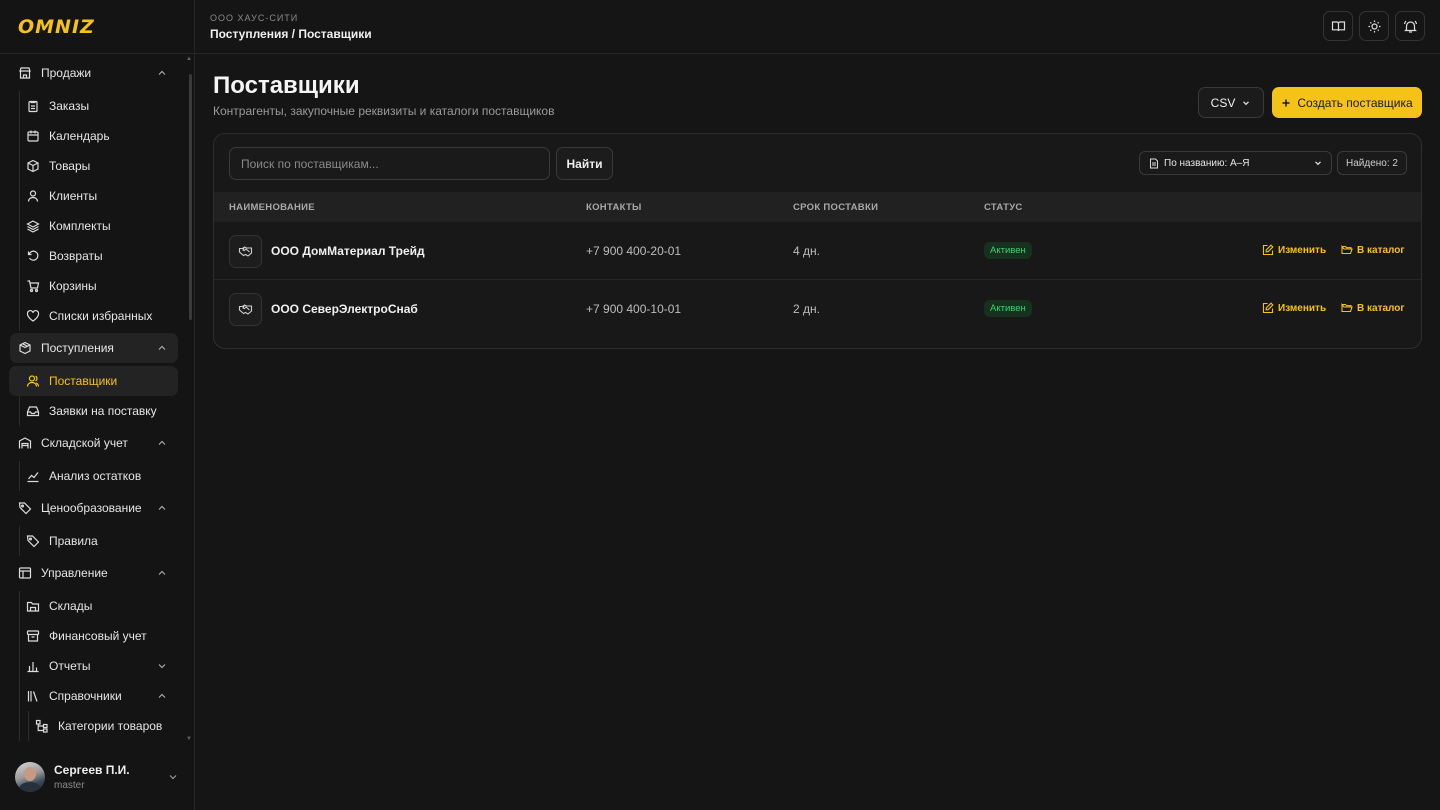  What do you see at coordinates (33, 256) in the screenshot?
I see `undo-icon` at bounding box center [33, 256].